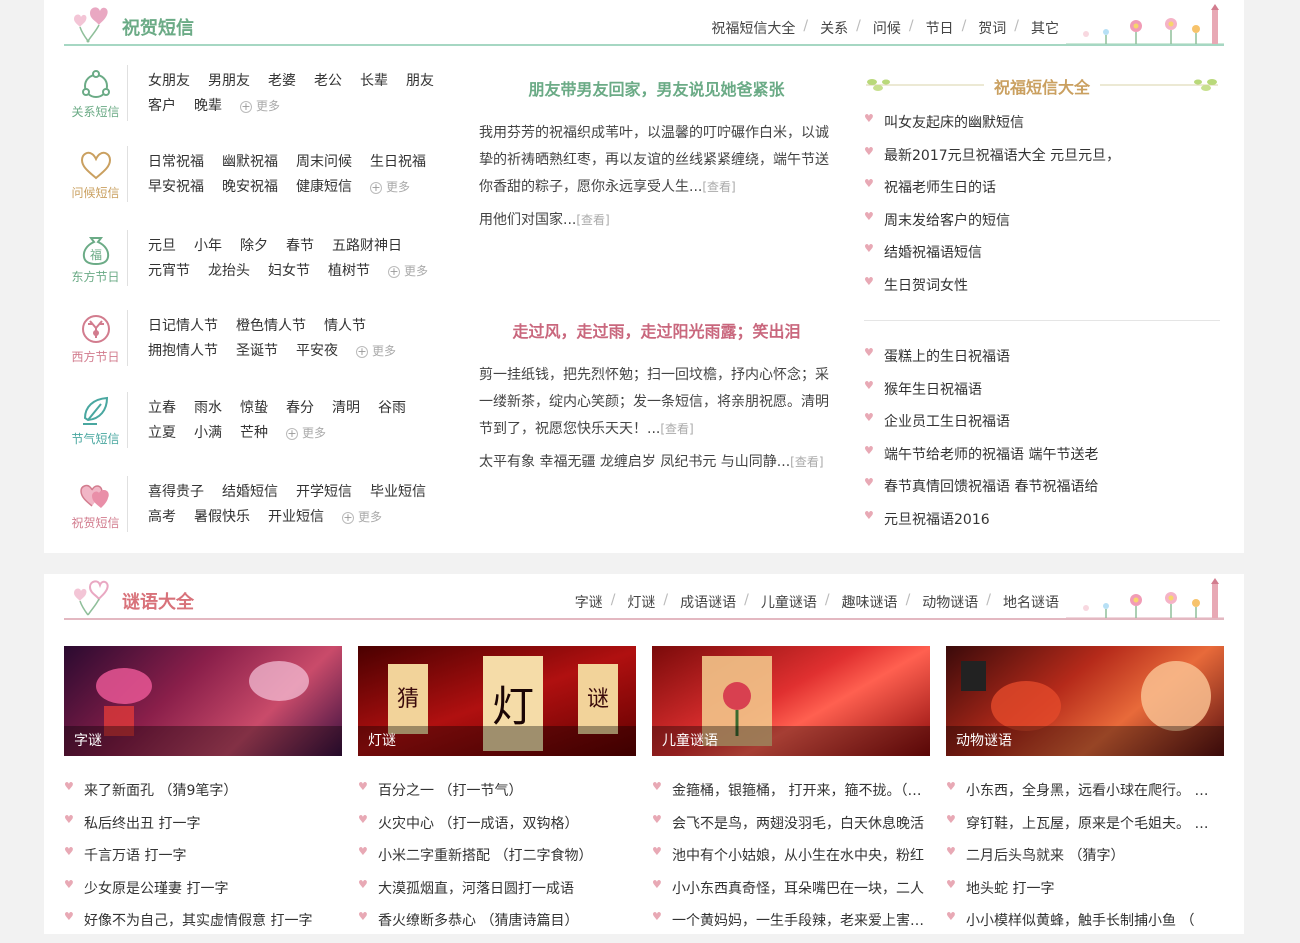 This screenshot has height=943, width=1300. Describe the element at coordinates (497, 926) in the screenshot. I see `list-item: 香火缭断多恭心 （猜唐诗篇目）` at that location.